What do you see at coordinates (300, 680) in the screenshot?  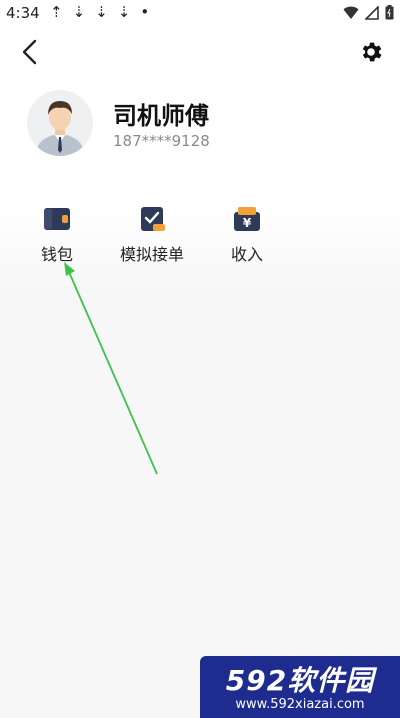 I see `watermark-brand: 592软件园` at bounding box center [300, 680].